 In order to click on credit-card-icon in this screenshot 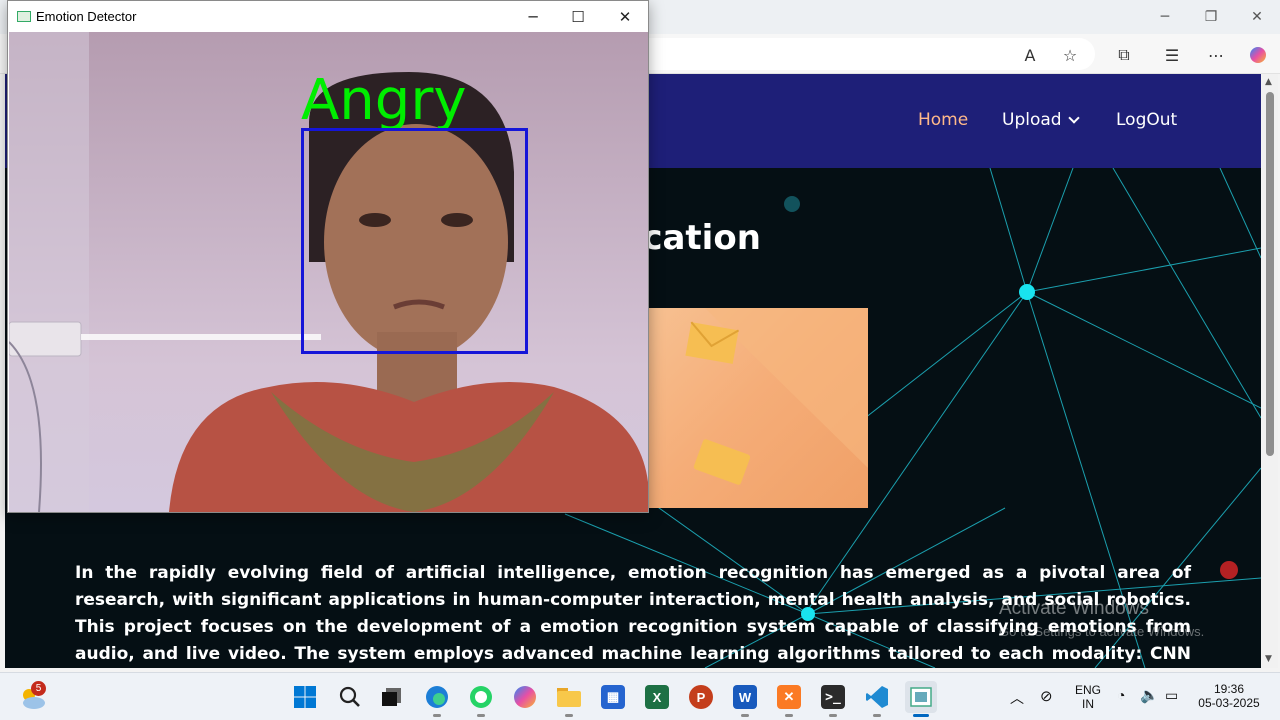, I will do `click(722, 462)`.